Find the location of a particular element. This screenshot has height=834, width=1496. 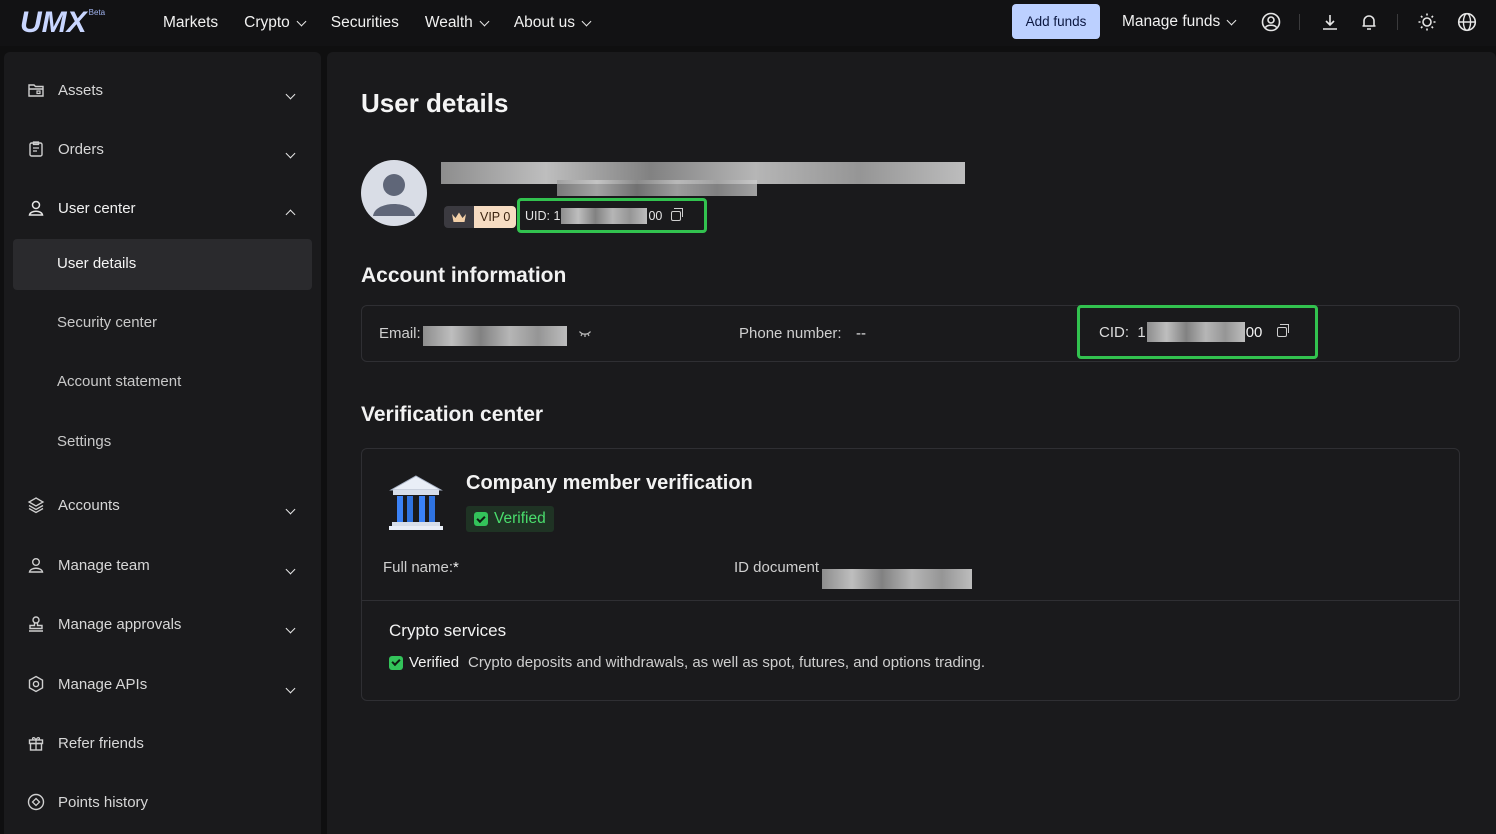

sidebar-subitem-account-statement: Account statement is located at coordinates (119, 381).